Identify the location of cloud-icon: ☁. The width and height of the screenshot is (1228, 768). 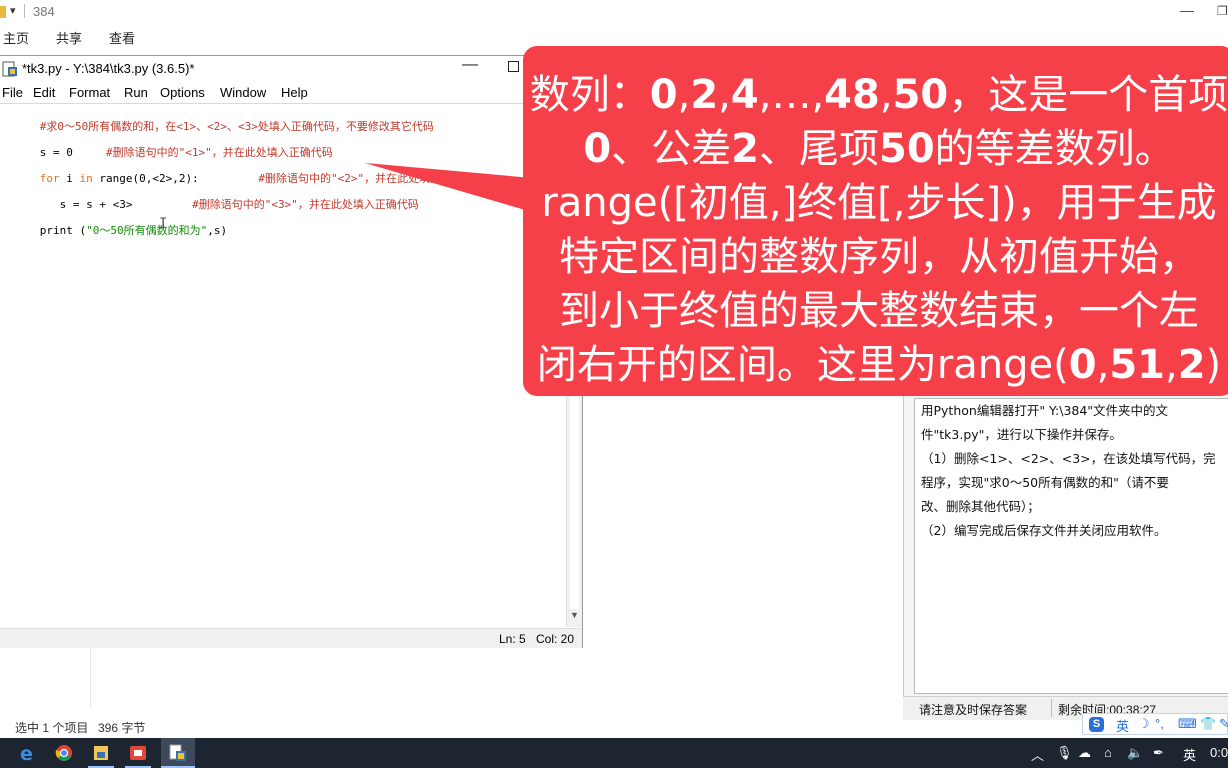
(1084, 753).